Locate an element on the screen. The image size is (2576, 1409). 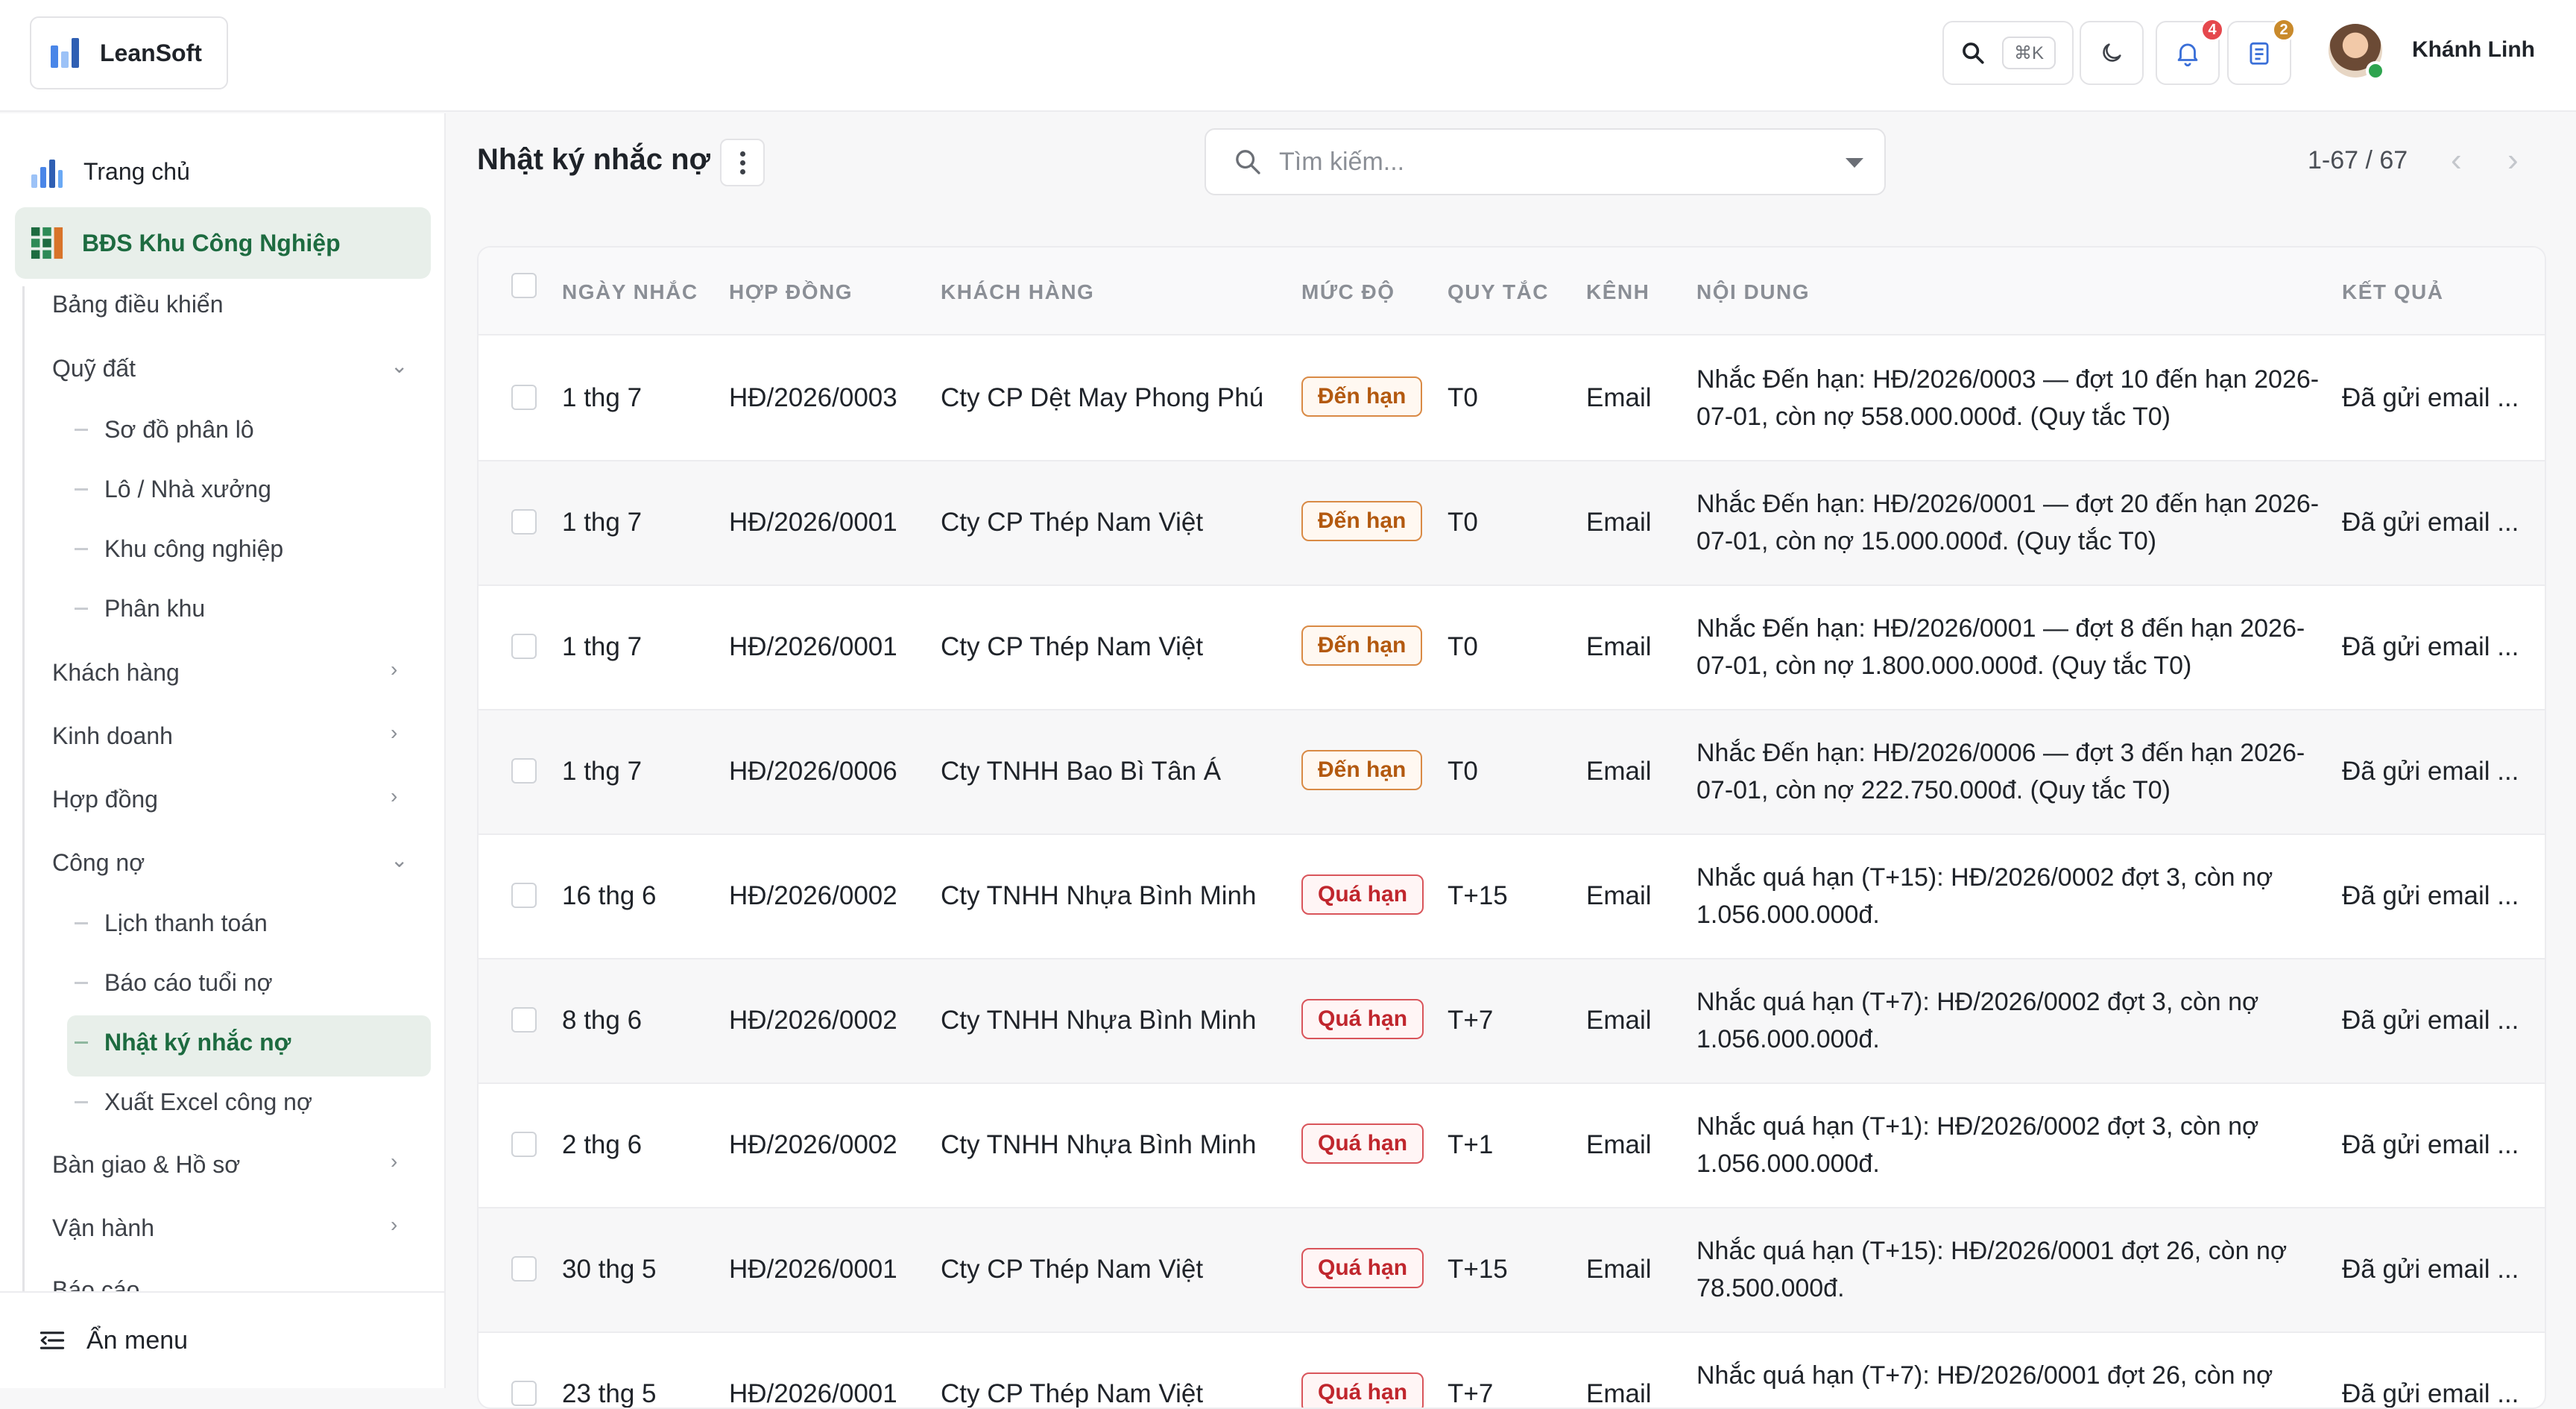
sidebar-item-contracts: Hợp đồng is located at coordinates (105, 799).